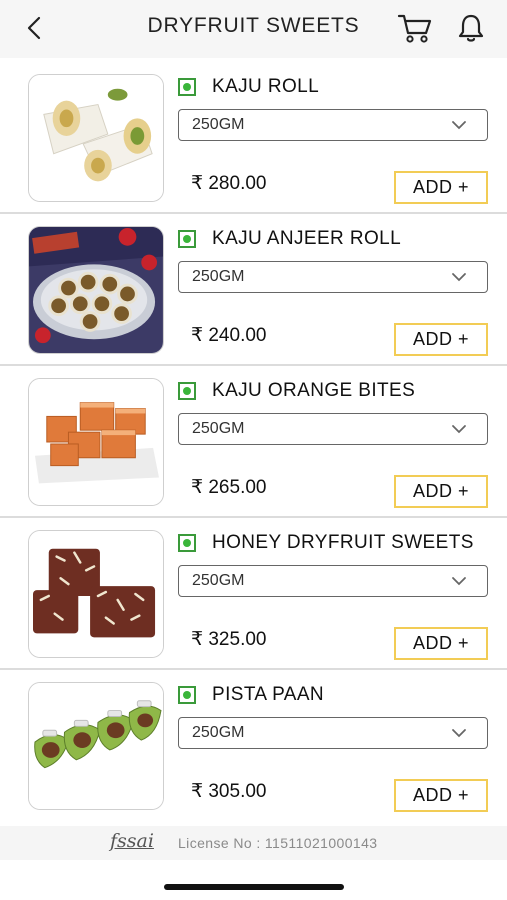 Image resolution: width=507 pixels, height=900 pixels. I want to click on header-bar: DRYFRUIT SWEETS, so click(253, 29).